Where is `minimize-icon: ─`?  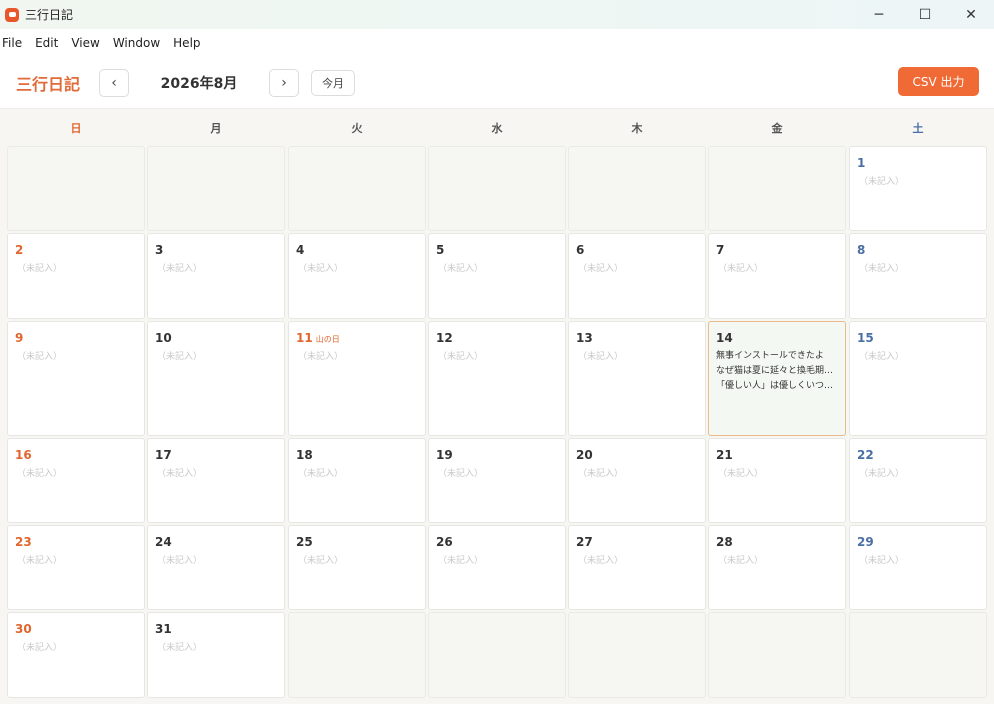 minimize-icon: ─ is located at coordinates (879, 14).